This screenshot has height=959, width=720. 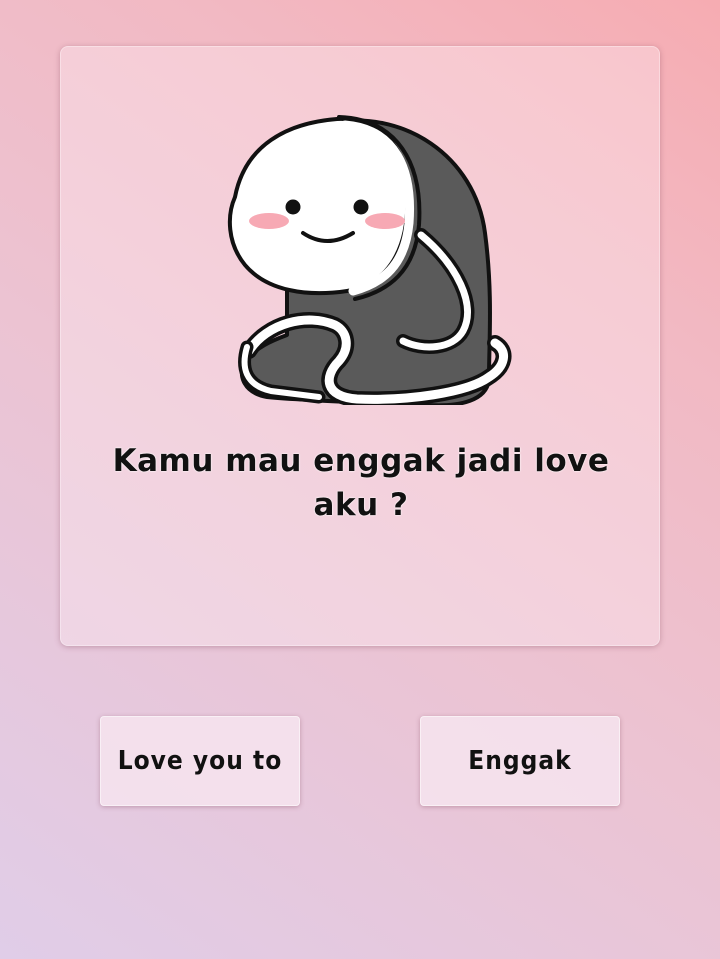 I want to click on enggak-button: Enggak, so click(x=520, y=761).